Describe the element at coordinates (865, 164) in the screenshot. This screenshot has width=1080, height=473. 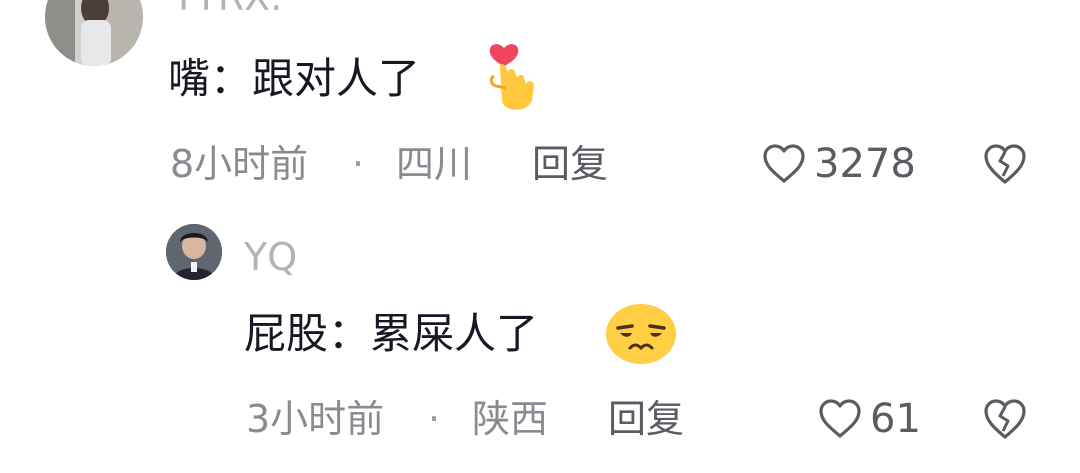
I see `like-count: 3278` at that location.